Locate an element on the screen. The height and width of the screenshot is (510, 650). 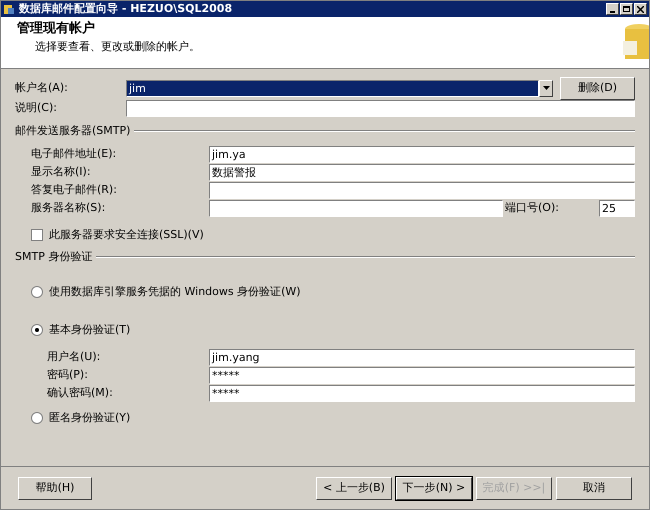
close-icon is located at coordinates (640, 9).